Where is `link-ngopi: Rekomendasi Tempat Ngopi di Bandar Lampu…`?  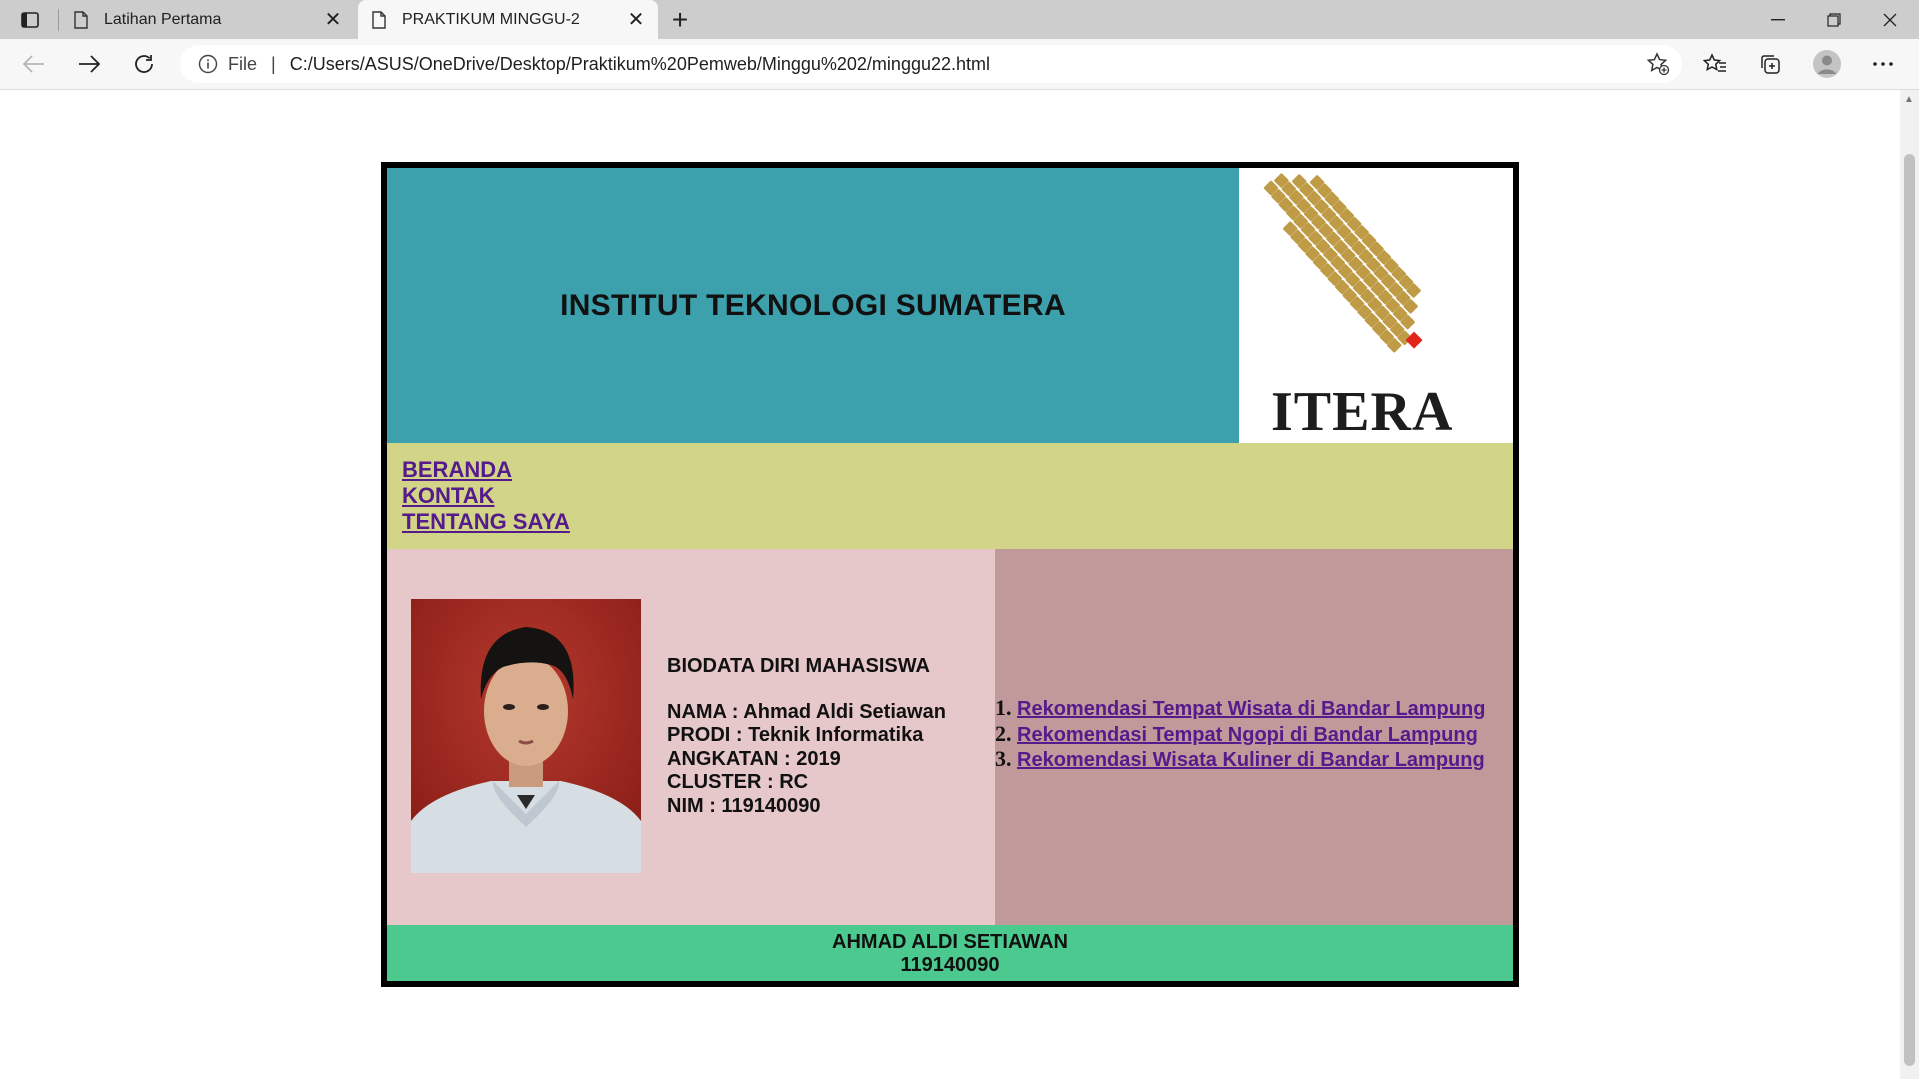
link-ngopi: Rekomendasi Tempat Ngopi di Bandar Lampu… is located at coordinates (1247, 735).